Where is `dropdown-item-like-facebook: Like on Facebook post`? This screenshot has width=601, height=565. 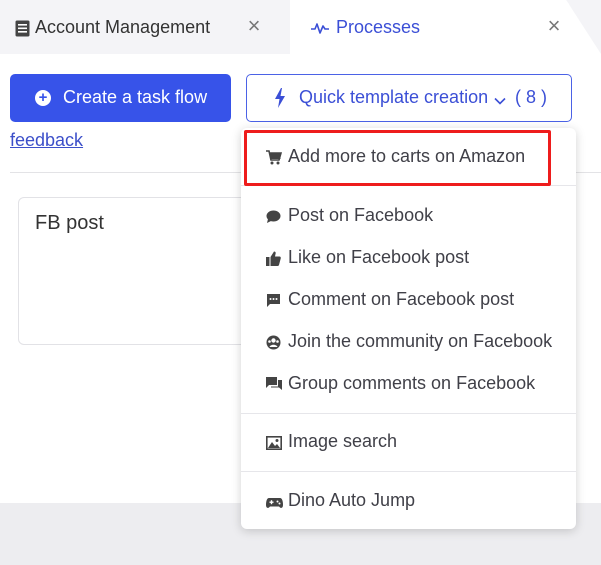 dropdown-item-like-facebook: Like on Facebook post is located at coordinates (408, 258).